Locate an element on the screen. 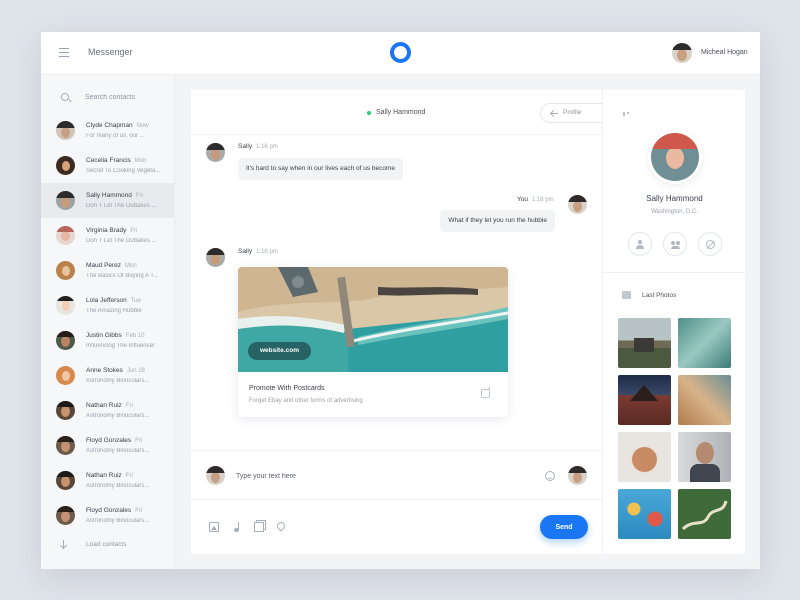 Image resolution: width=800 pixels, height=600 pixels. contact-name: Virginia Brady Fri is located at coordinates (112, 230).